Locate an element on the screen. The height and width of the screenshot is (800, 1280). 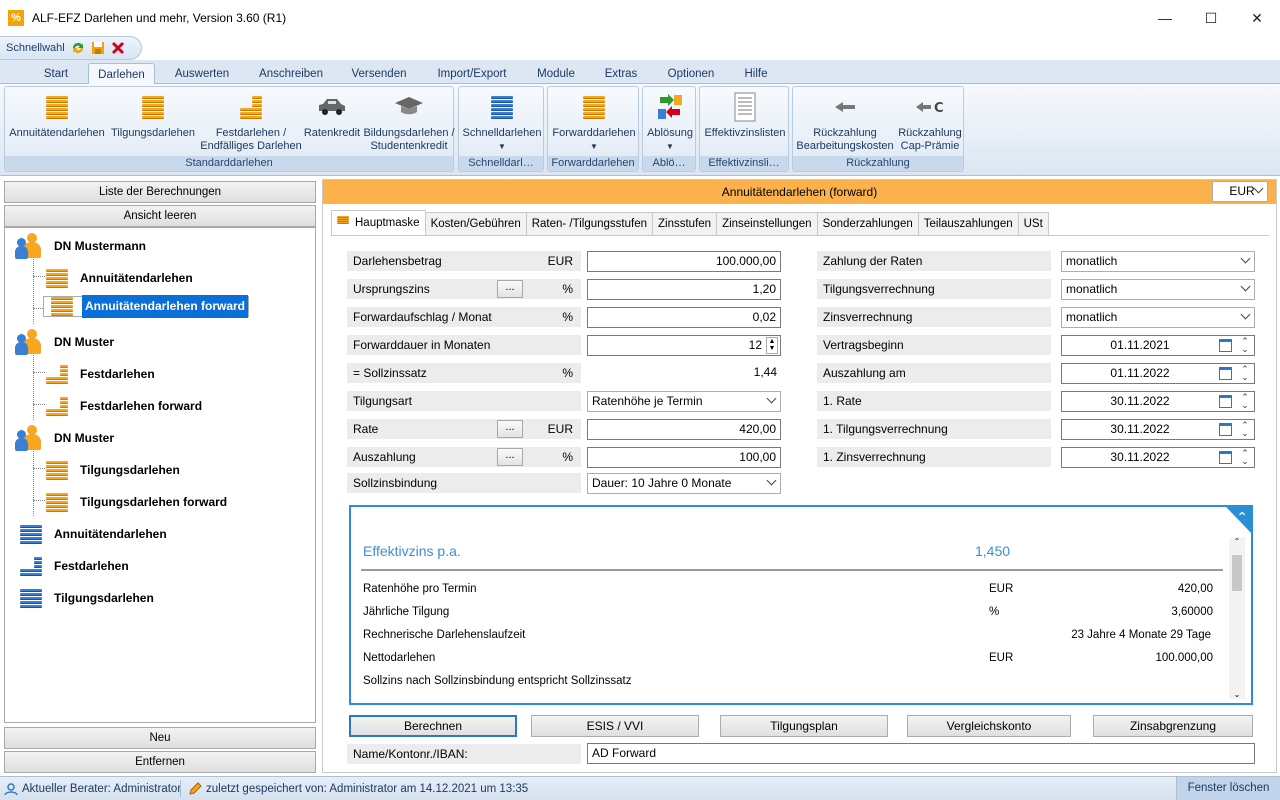
forwarddarlehen-button: Forwarddarlehen ▼ is located at coordinates (594, 122).